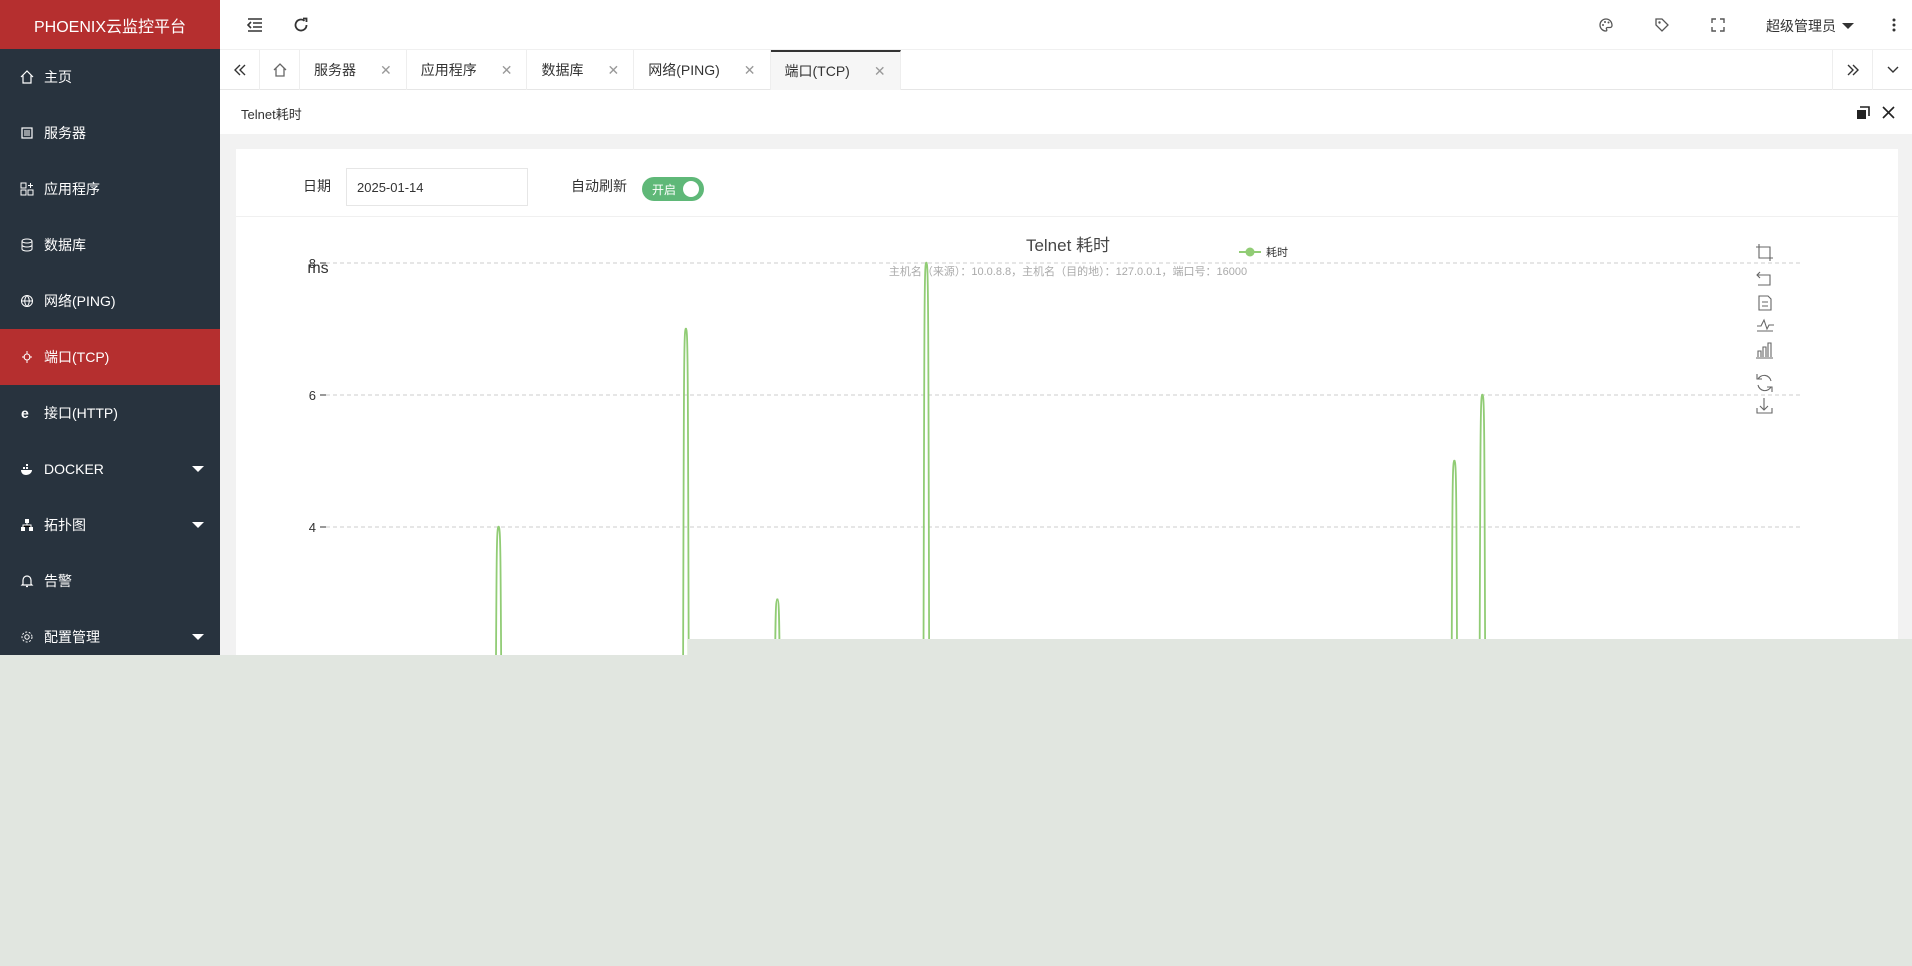 This screenshot has height=966, width=1912. I want to click on maximize-button, so click(1863, 114).